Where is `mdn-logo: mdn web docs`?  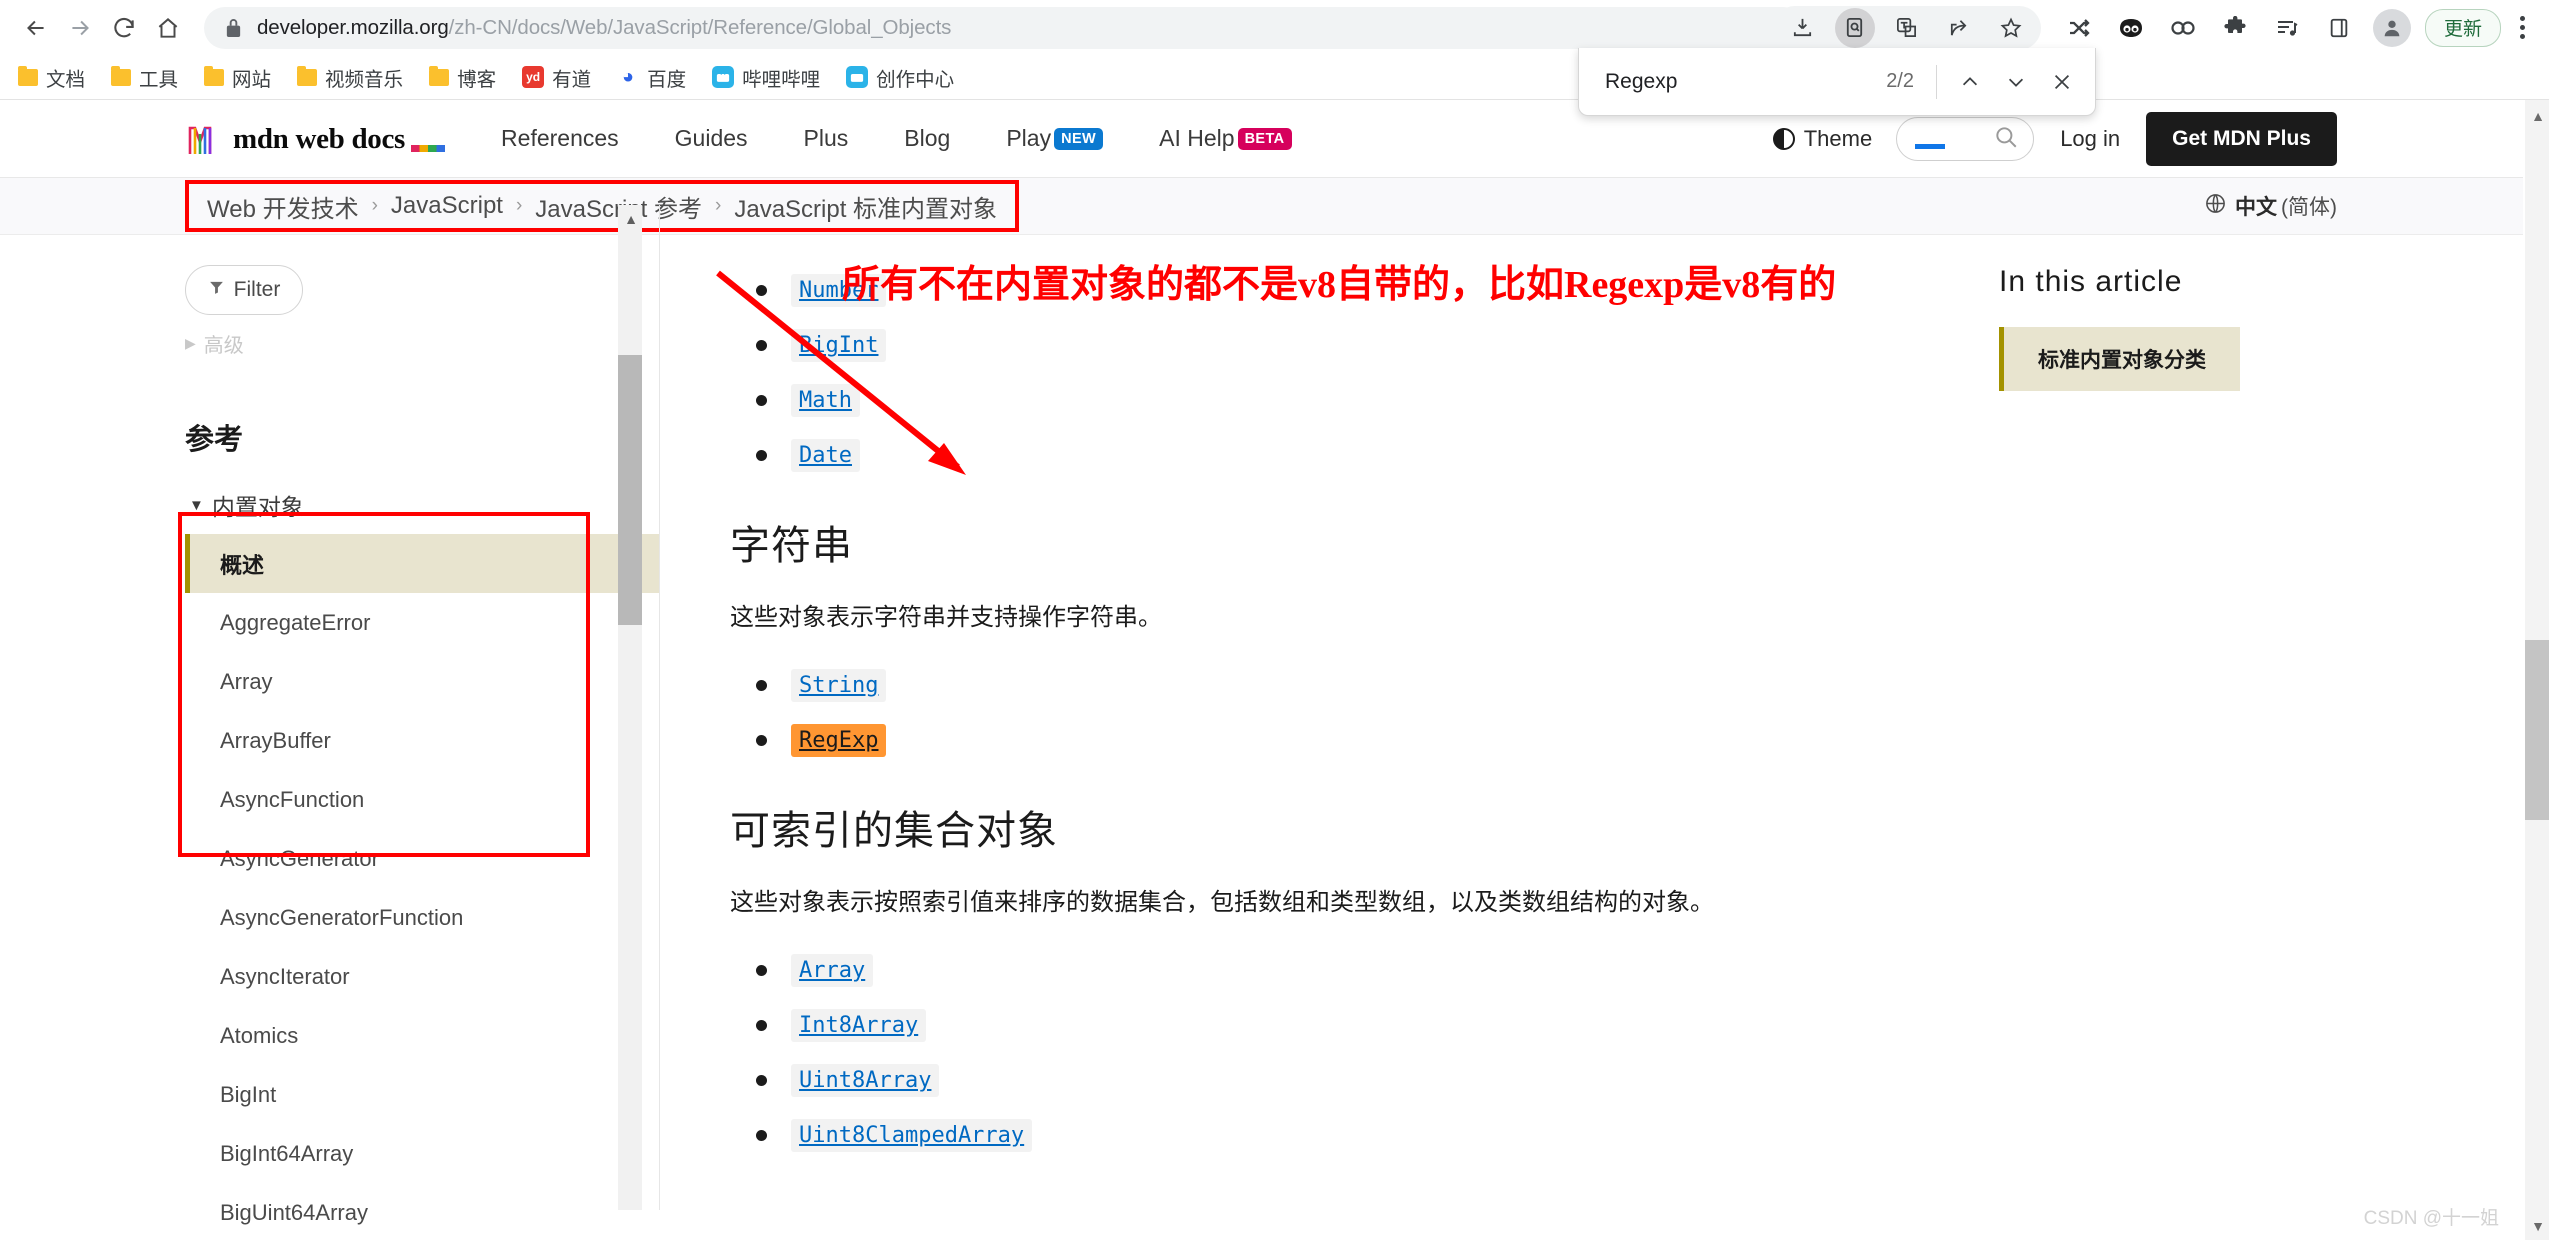
mdn-logo: mdn web docs is located at coordinates (317, 139).